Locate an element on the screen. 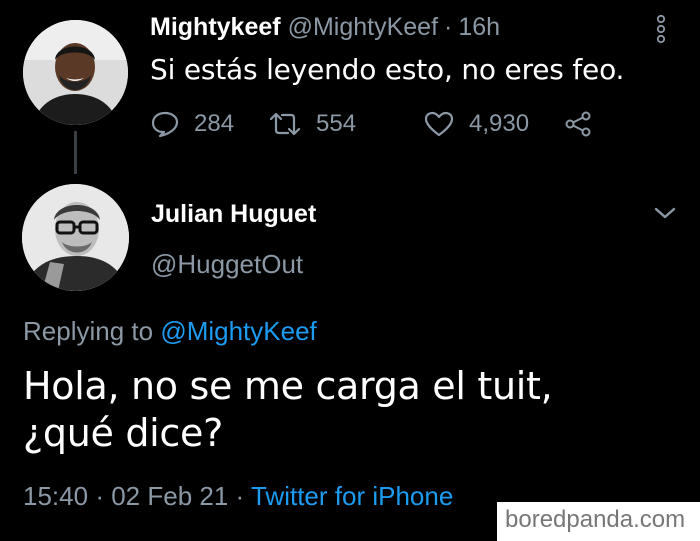 Image resolution: width=700 pixels, height=541 pixels. reply-action: 284 is located at coordinates (209, 124).